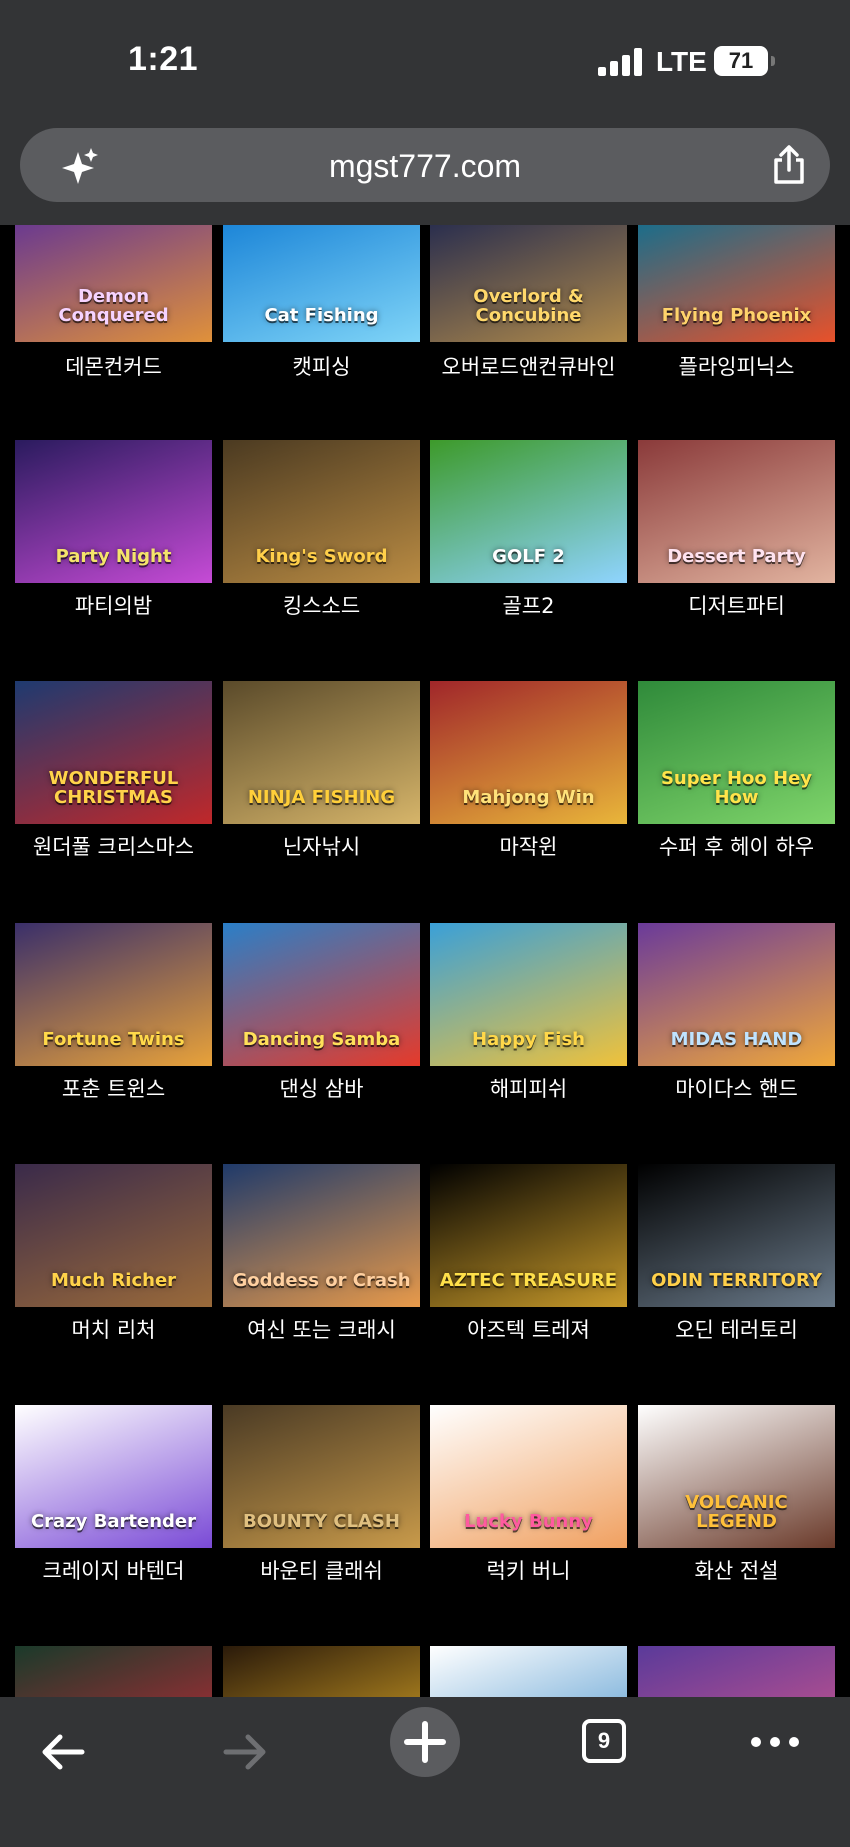 This screenshot has width=850, height=1847. Describe the element at coordinates (321, 1281) in the screenshot. I see `game-logo-text: Goddess or Crash` at that location.